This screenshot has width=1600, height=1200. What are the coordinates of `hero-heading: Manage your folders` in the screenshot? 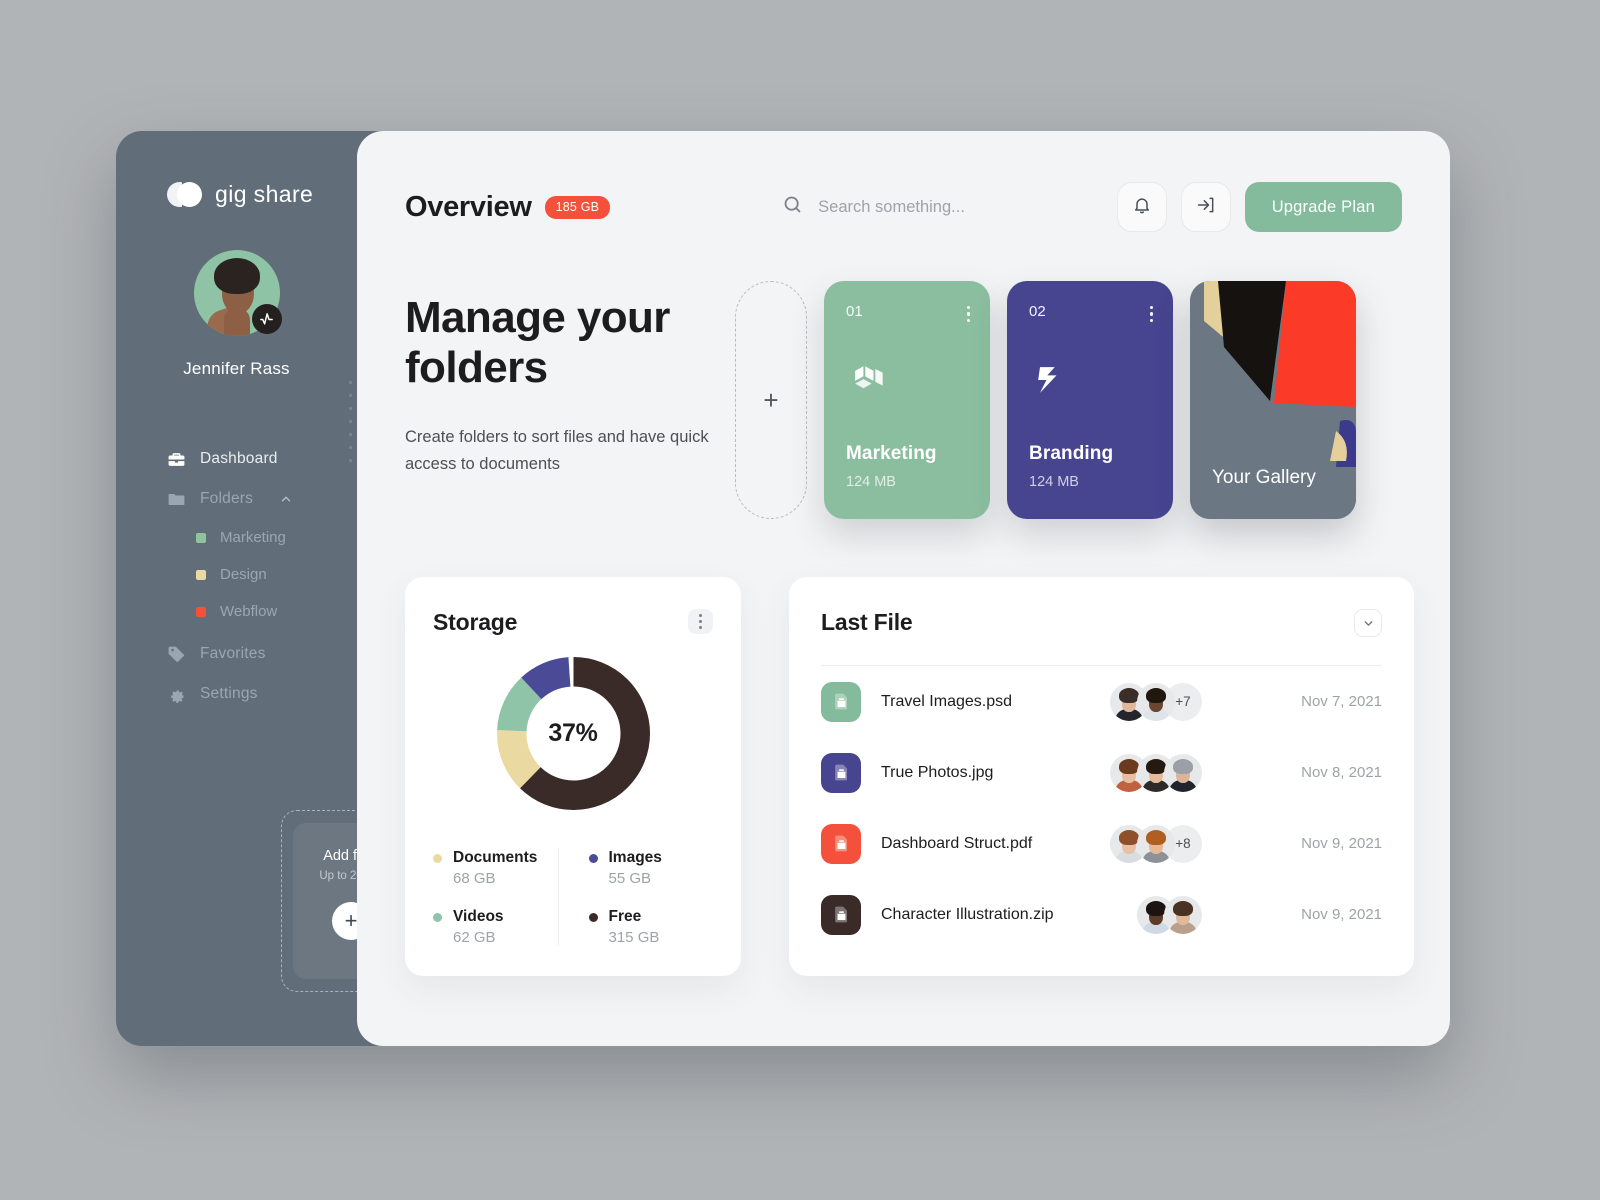 It's located at (537, 342).